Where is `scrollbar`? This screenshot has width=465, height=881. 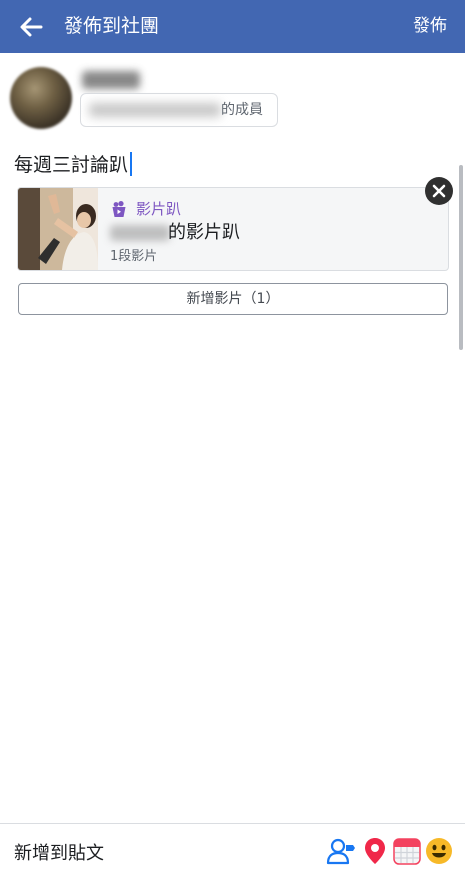
scrollbar is located at coordinates (461, 257).